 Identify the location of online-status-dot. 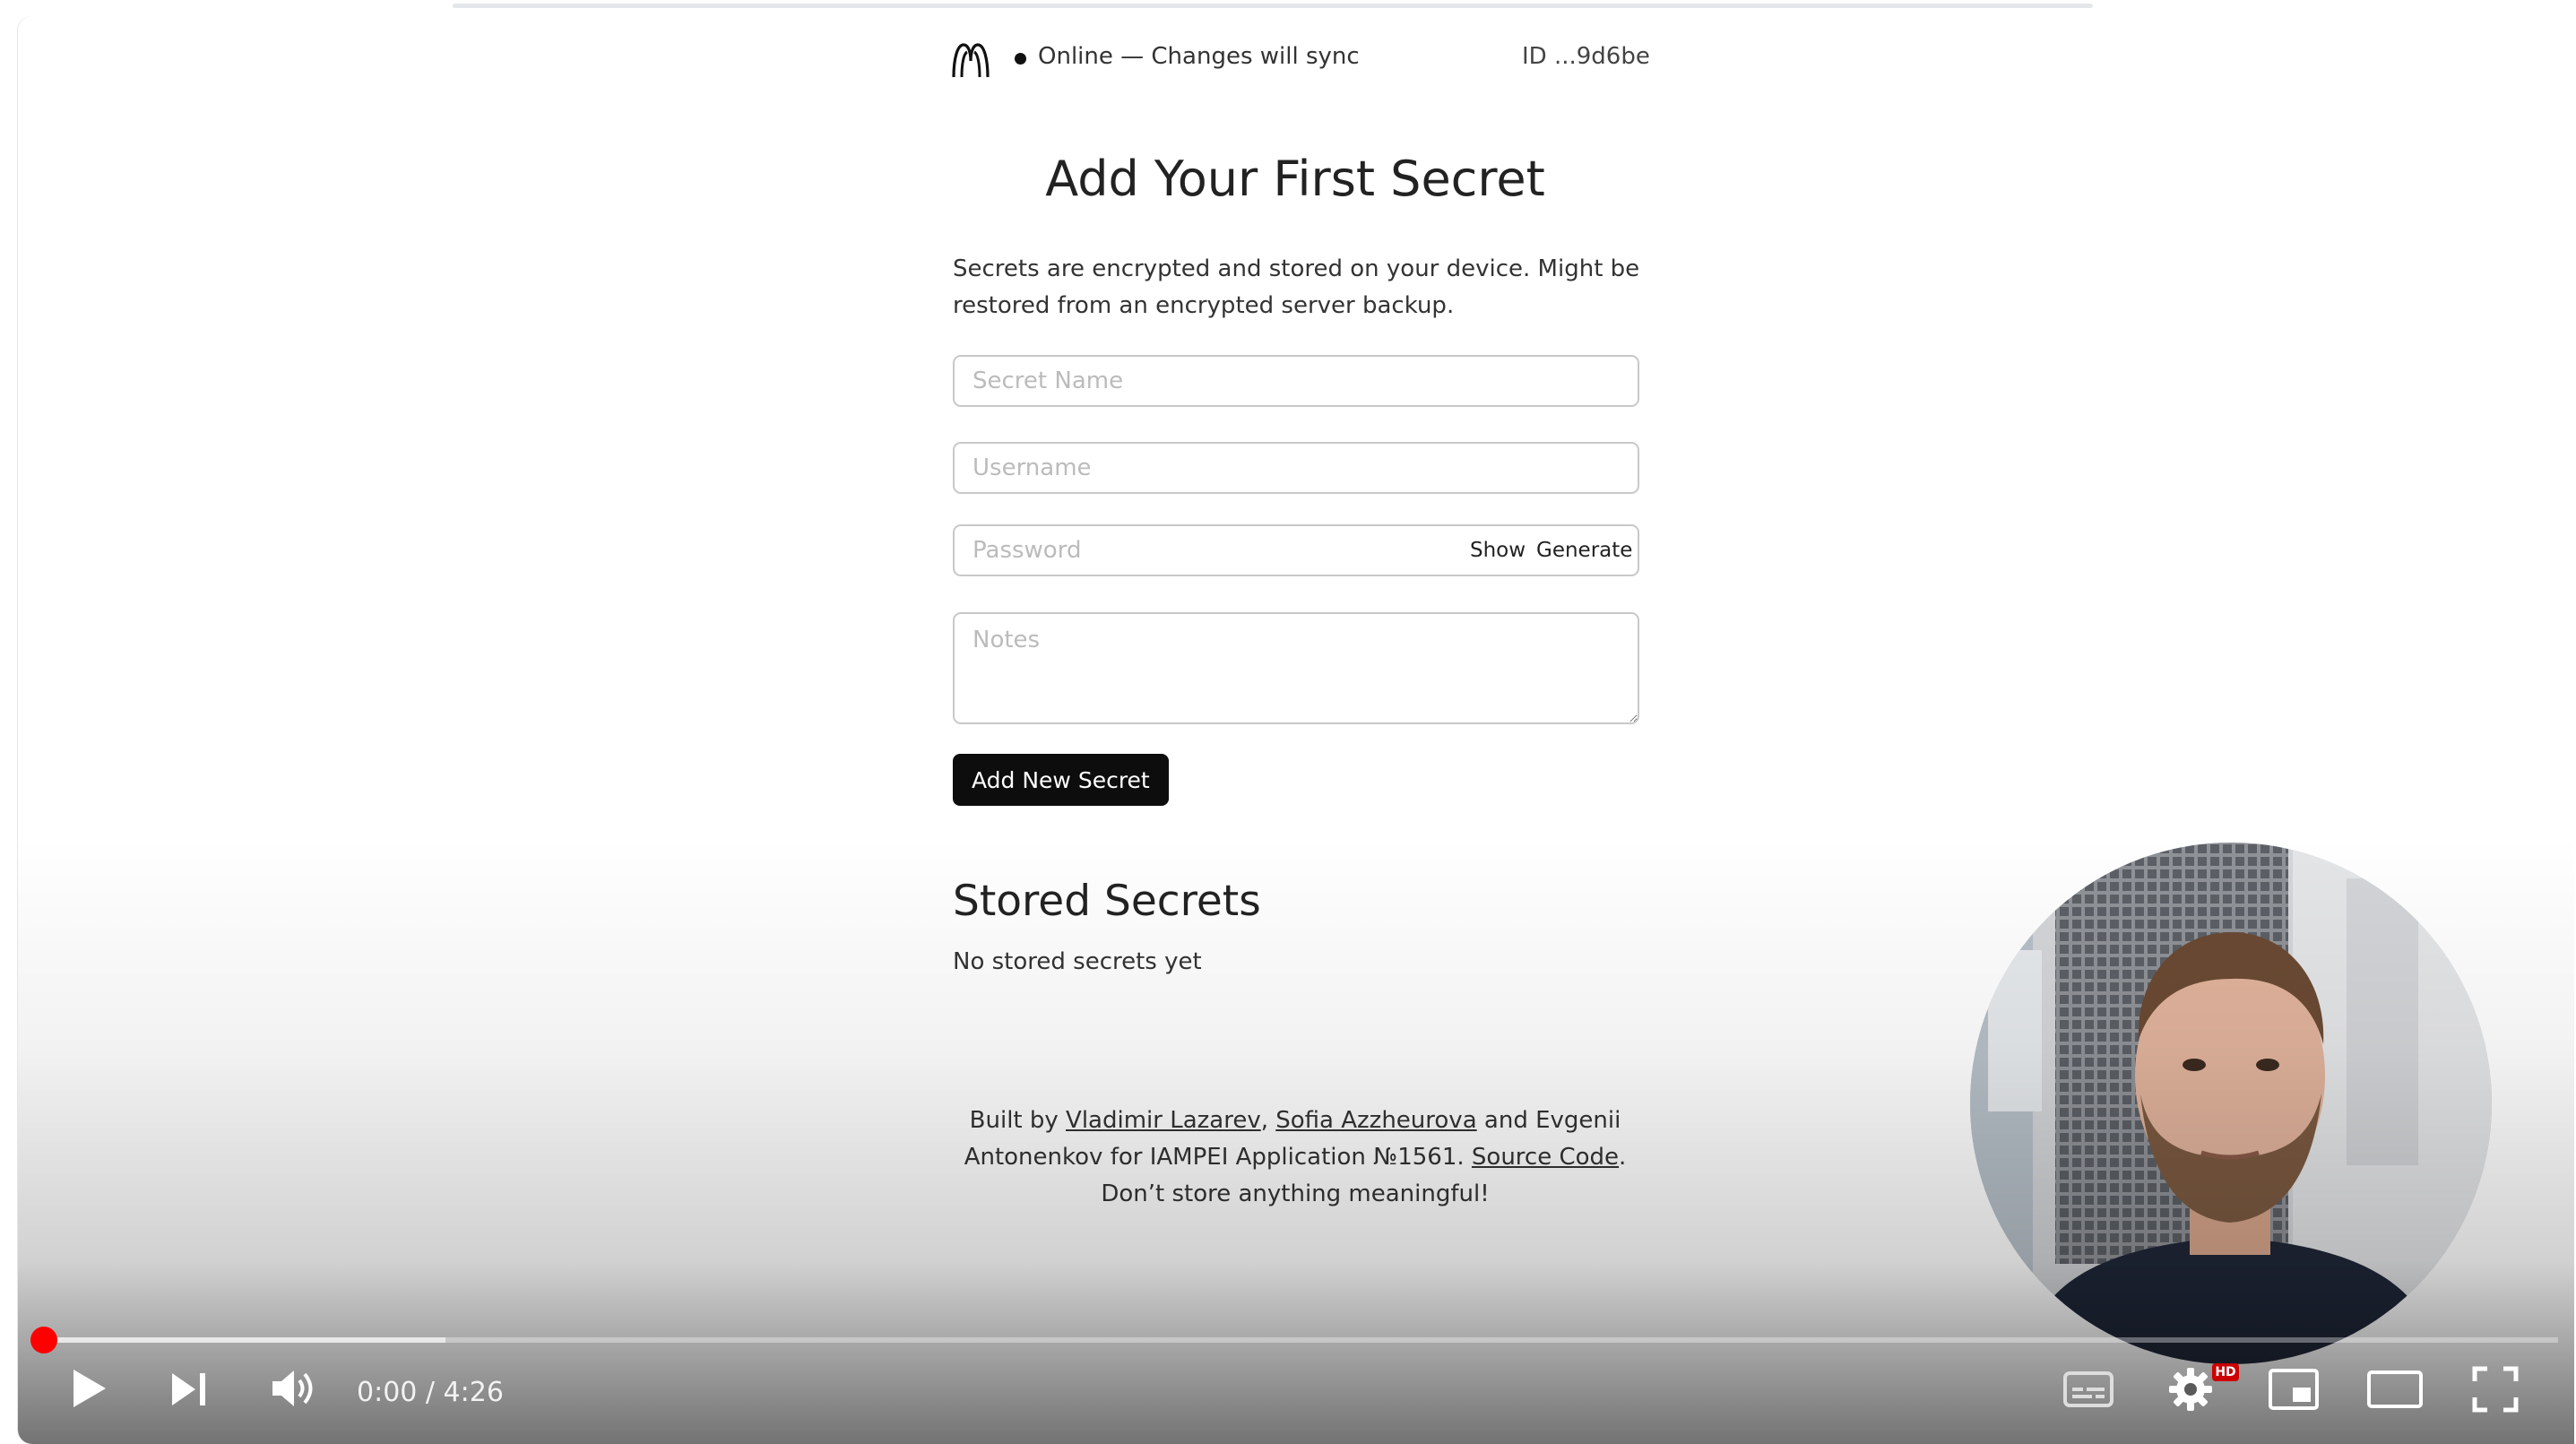
(1020, 59).